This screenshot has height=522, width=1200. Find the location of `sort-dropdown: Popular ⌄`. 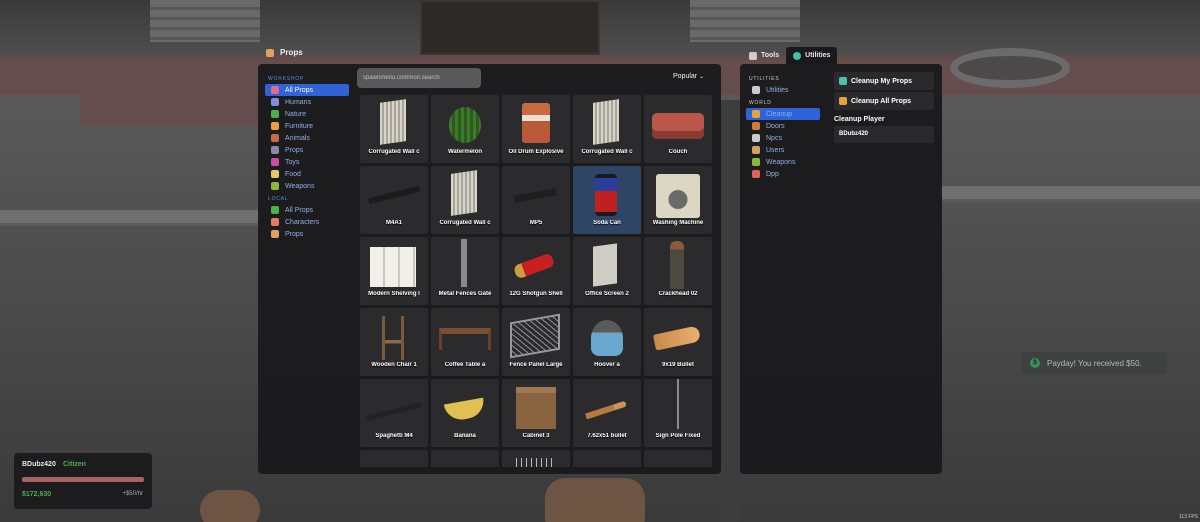

sort-dropdown: Popular ⌄ is located at coordinates (688, 76).